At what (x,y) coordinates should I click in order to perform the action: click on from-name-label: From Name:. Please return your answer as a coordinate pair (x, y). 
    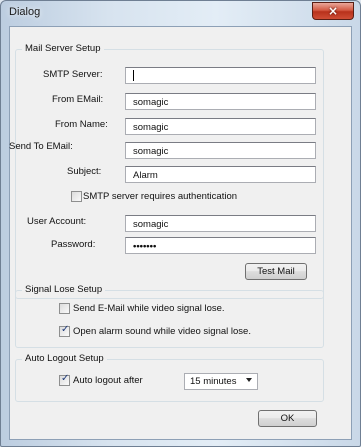
    Looking at the image, I should click on (81, 124).